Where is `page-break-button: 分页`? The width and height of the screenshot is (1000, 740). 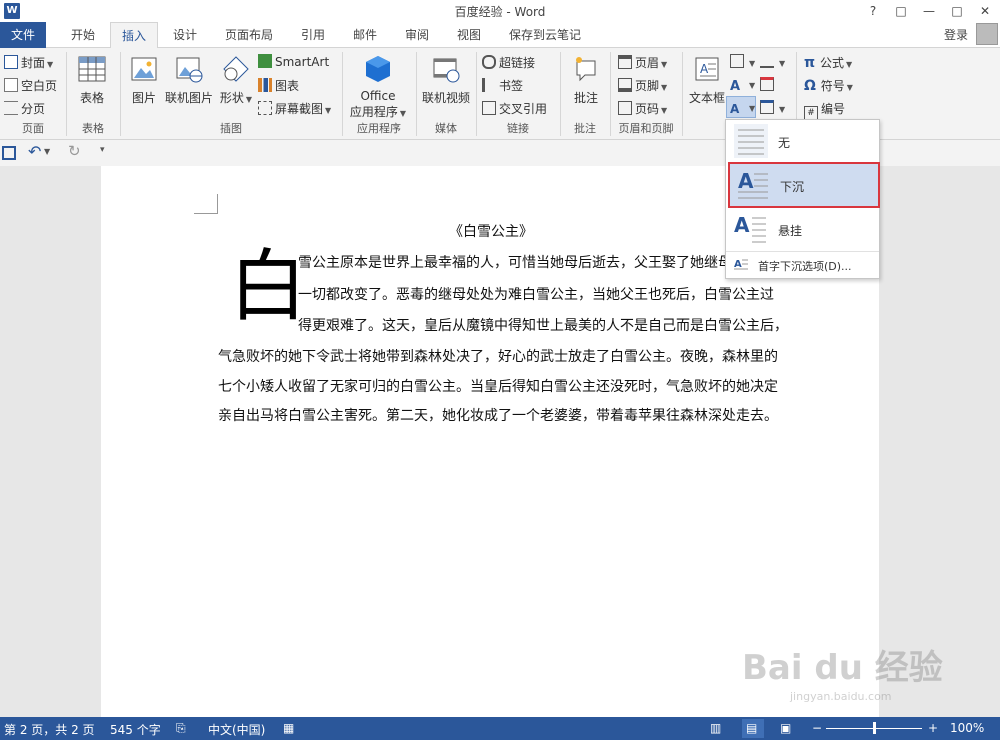
page-break-button: 分页 is located at coordinates (24, 108).